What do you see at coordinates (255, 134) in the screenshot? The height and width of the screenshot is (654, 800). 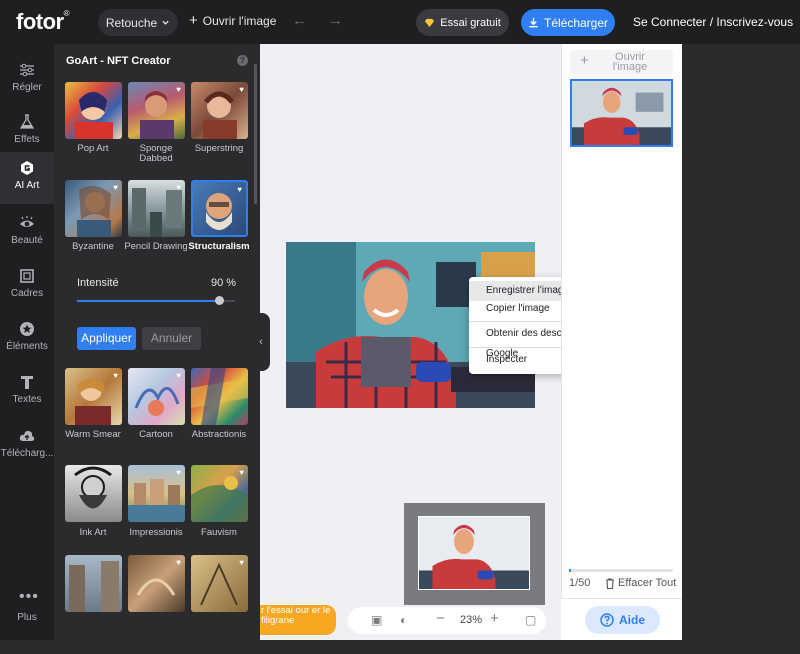 I see `panel-scrollbar` at bounding box center [255, 134].